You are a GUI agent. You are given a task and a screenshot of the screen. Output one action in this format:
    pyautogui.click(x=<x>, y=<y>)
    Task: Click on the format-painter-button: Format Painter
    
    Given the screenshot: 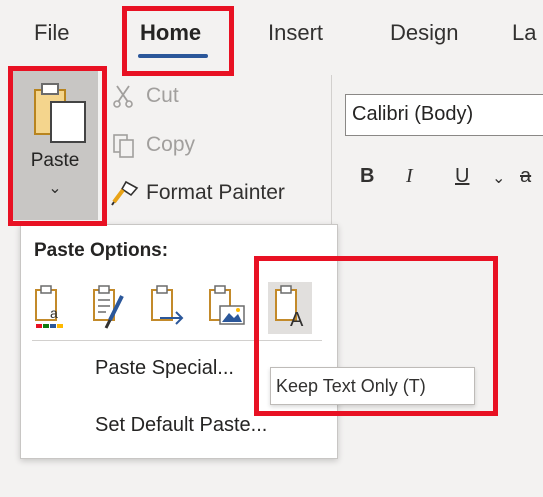 What is the action you would take?
    pyautogui.click(x=215, y=193)
    